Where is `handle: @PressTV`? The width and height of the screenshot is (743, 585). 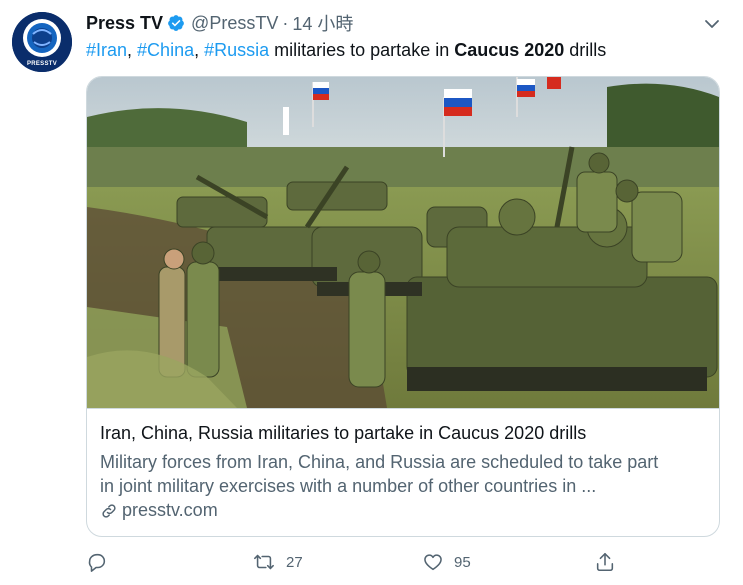
handle: @PressTV is located at coordinates (234, 23).